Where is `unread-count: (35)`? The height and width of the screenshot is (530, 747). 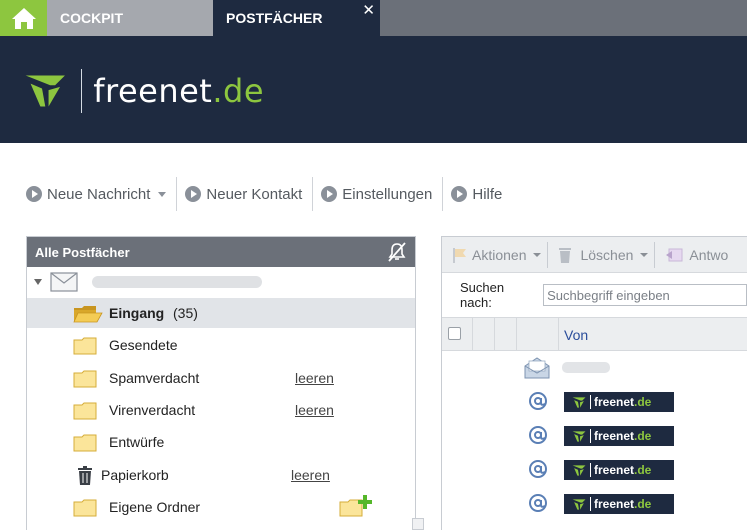
unread-count: (35) is located at coordinates (185, 313).